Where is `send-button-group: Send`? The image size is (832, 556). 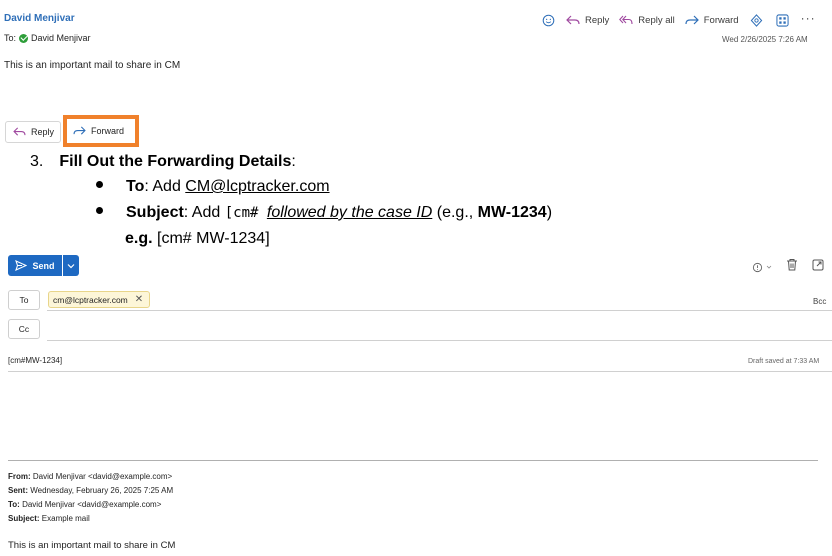 send-button-group: Send is located at coordinates (43, 265).